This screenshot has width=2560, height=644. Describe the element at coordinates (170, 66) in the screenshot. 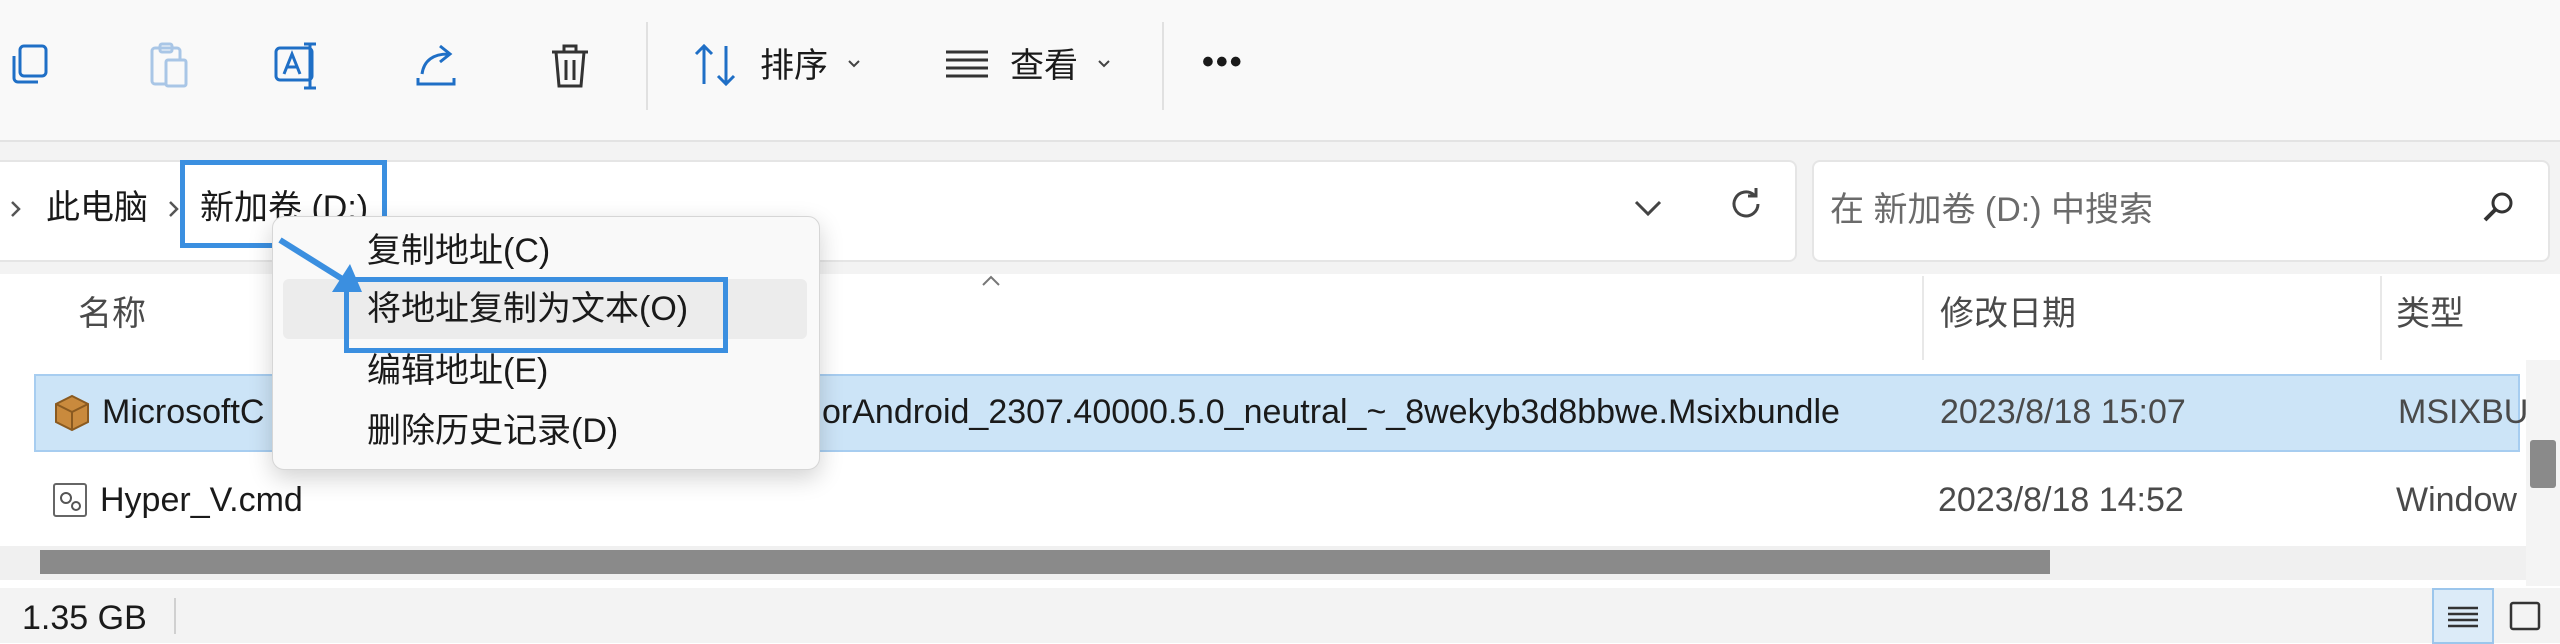

I see `paste-icon` at that location.